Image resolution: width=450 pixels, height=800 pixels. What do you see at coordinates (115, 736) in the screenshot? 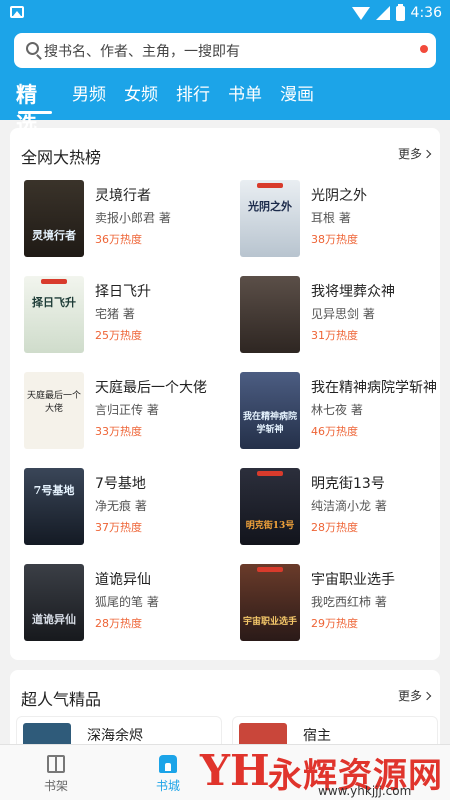
I see `book-name: 深海余烬` at bounding box center [115, 736].